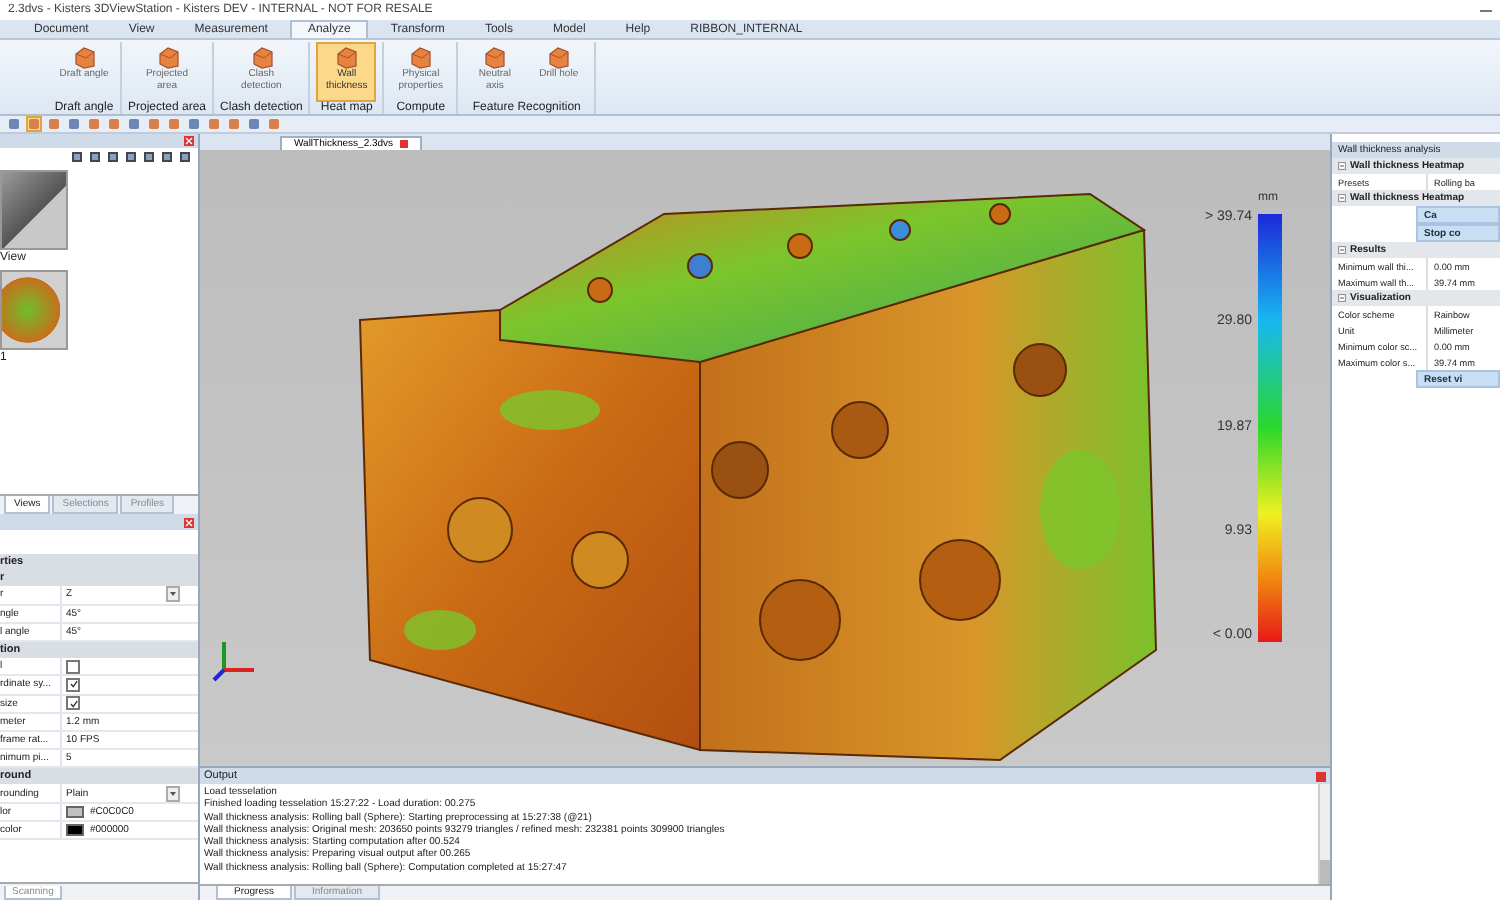 The image size is (1500, 900). I want to click on heatmap-thumbnail, so click(34, 310).